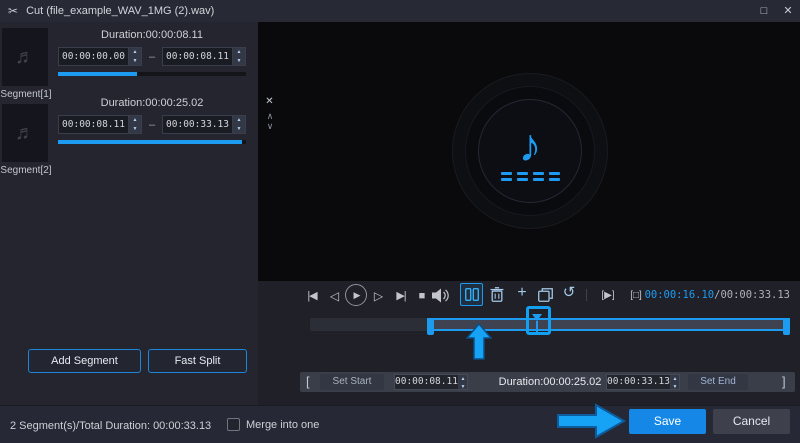  I want to click on play-icon: ▶, so click(357, 294).